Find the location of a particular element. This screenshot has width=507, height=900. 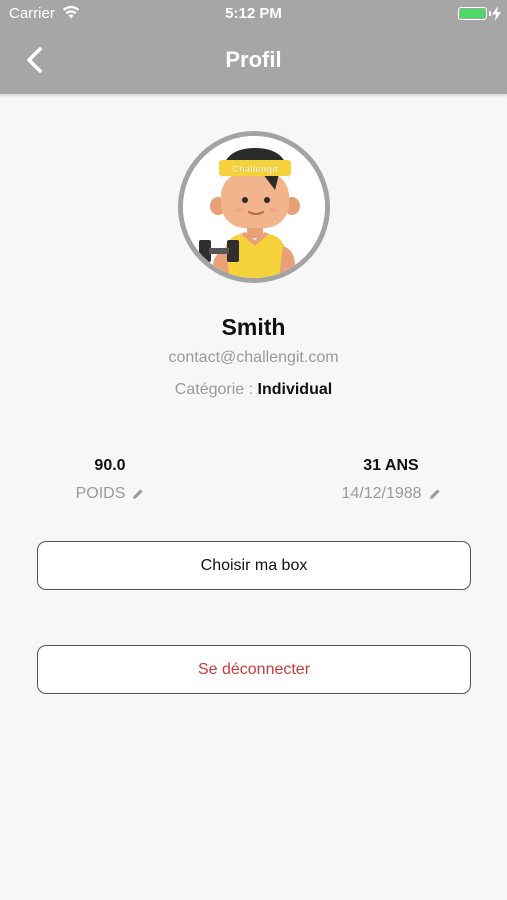

edit-weight-button: POIDS is located at coordinates (110, 494).